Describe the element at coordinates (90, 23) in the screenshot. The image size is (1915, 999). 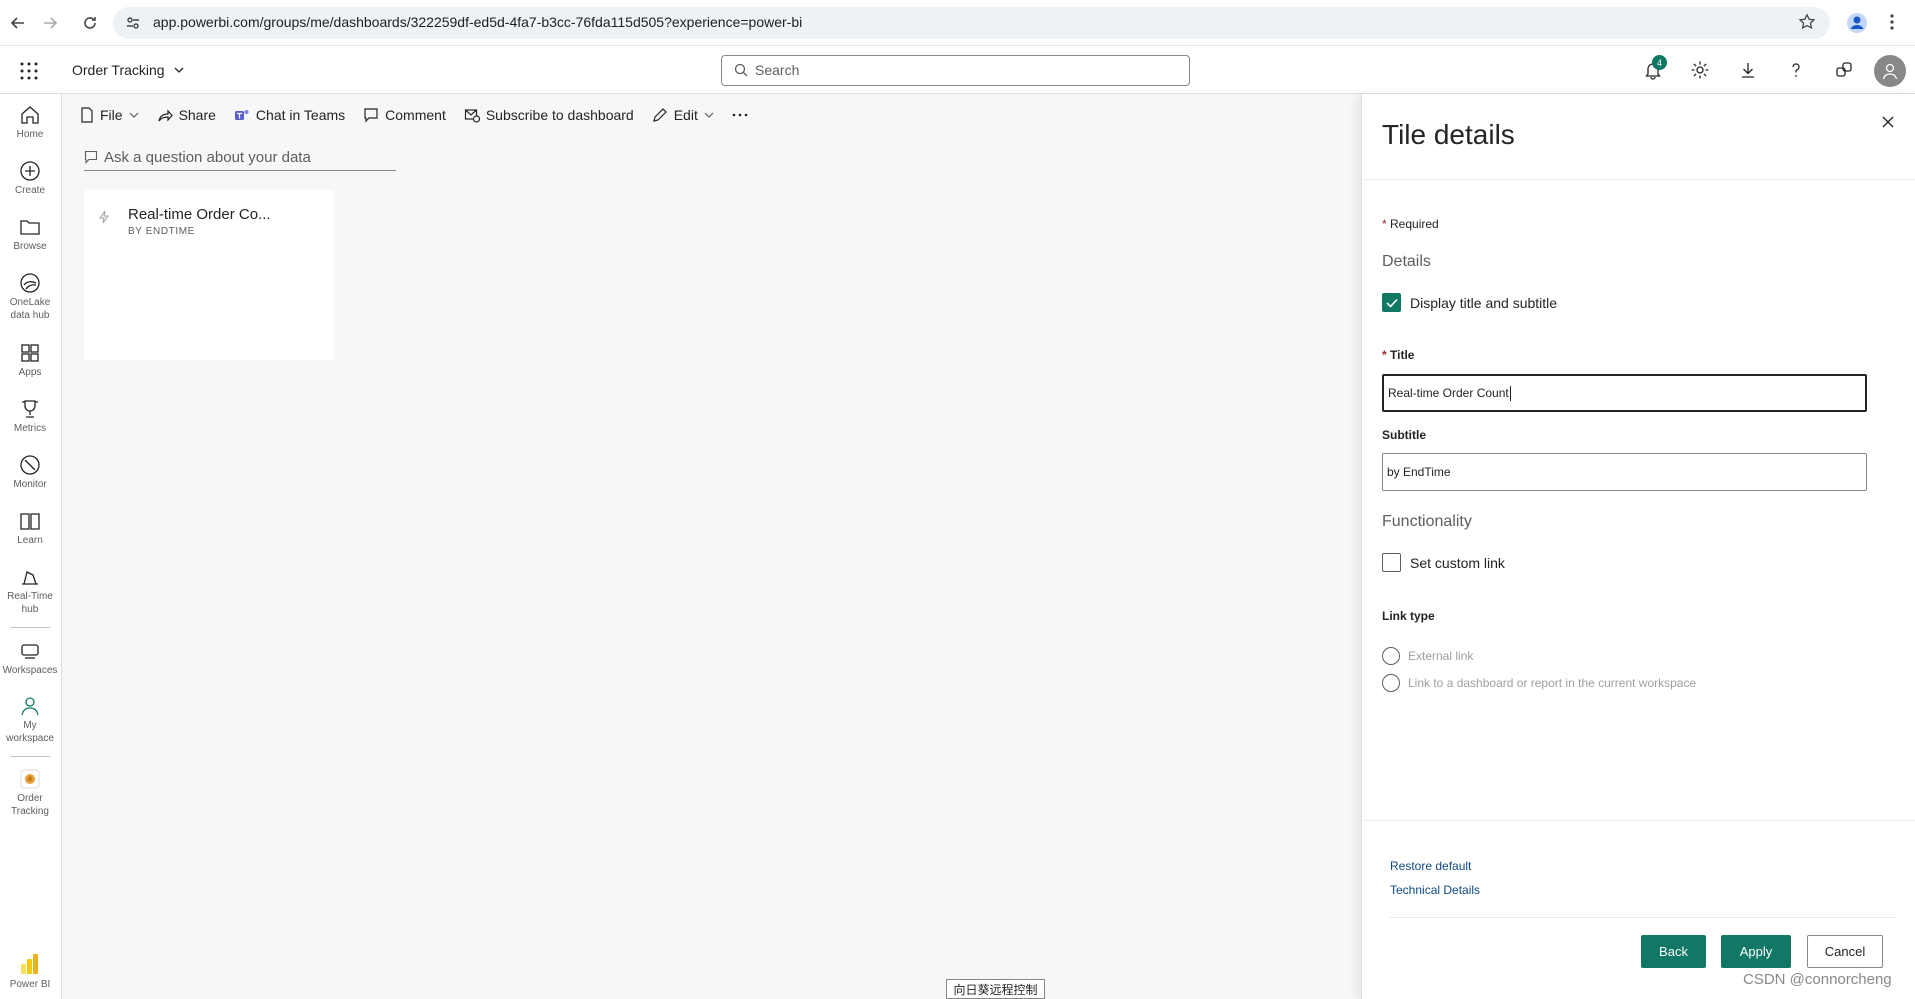
I see `reload-icon` at that location.